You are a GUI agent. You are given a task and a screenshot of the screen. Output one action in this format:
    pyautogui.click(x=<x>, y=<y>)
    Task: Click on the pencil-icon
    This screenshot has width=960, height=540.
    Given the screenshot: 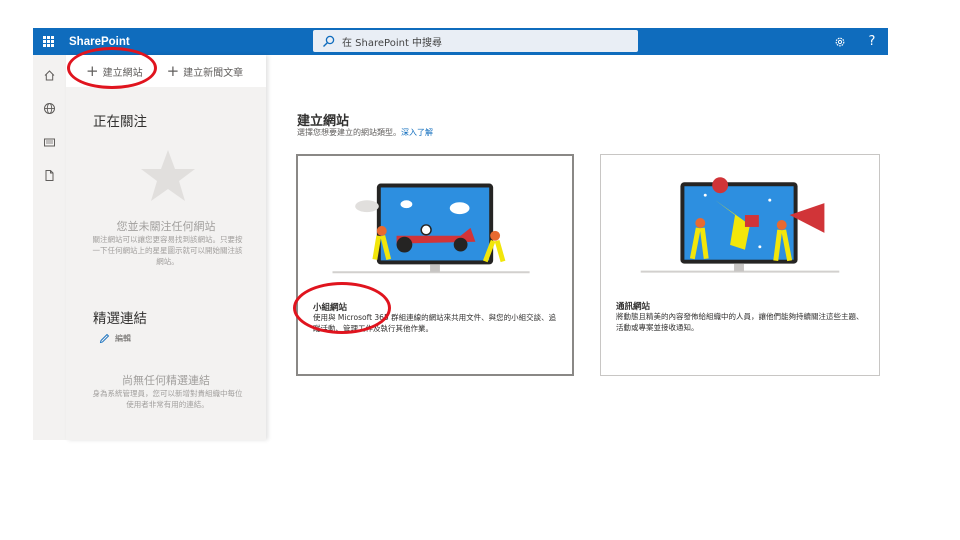 What is the action you would take?
    pyautogui.click(x=104, y=338)
    